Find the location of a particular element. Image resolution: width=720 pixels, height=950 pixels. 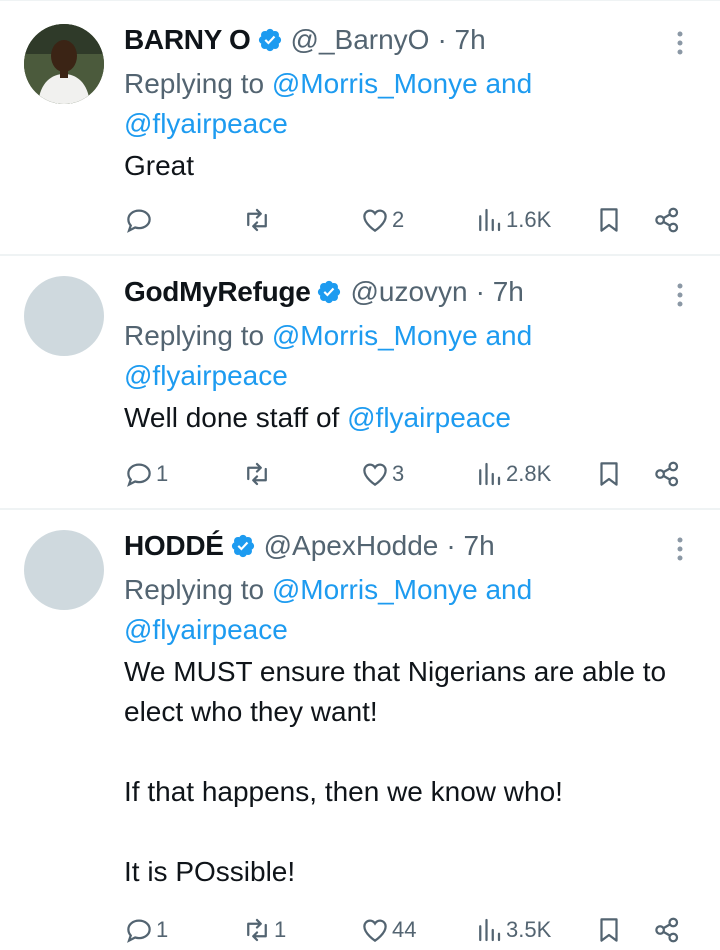

tweet-header: HODDÉ @ApexHodde · 7h is located at coordinates (309, 546).